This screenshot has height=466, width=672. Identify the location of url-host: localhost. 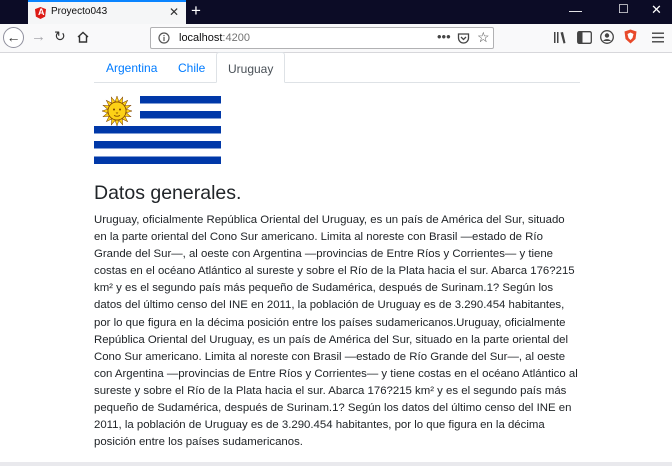
(201, 38).